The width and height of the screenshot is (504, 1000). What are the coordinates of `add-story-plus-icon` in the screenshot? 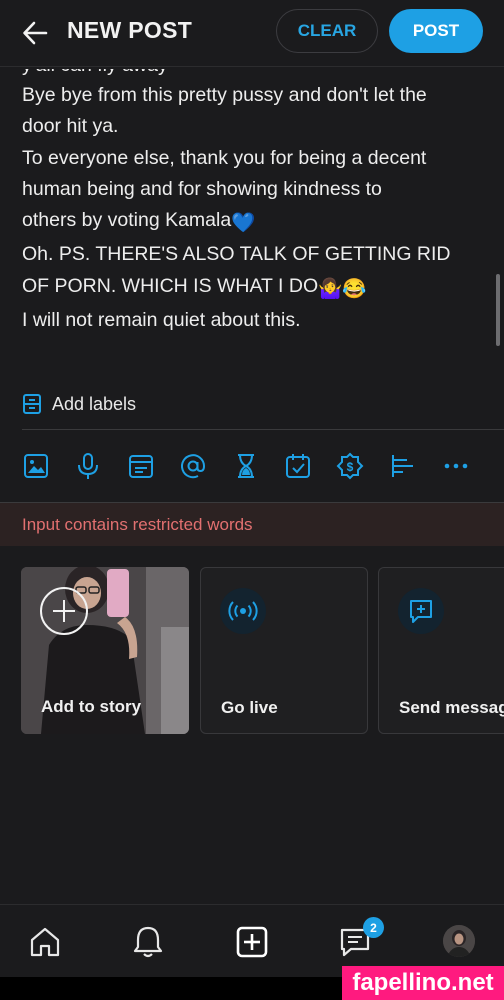 It's located at (64, 611).